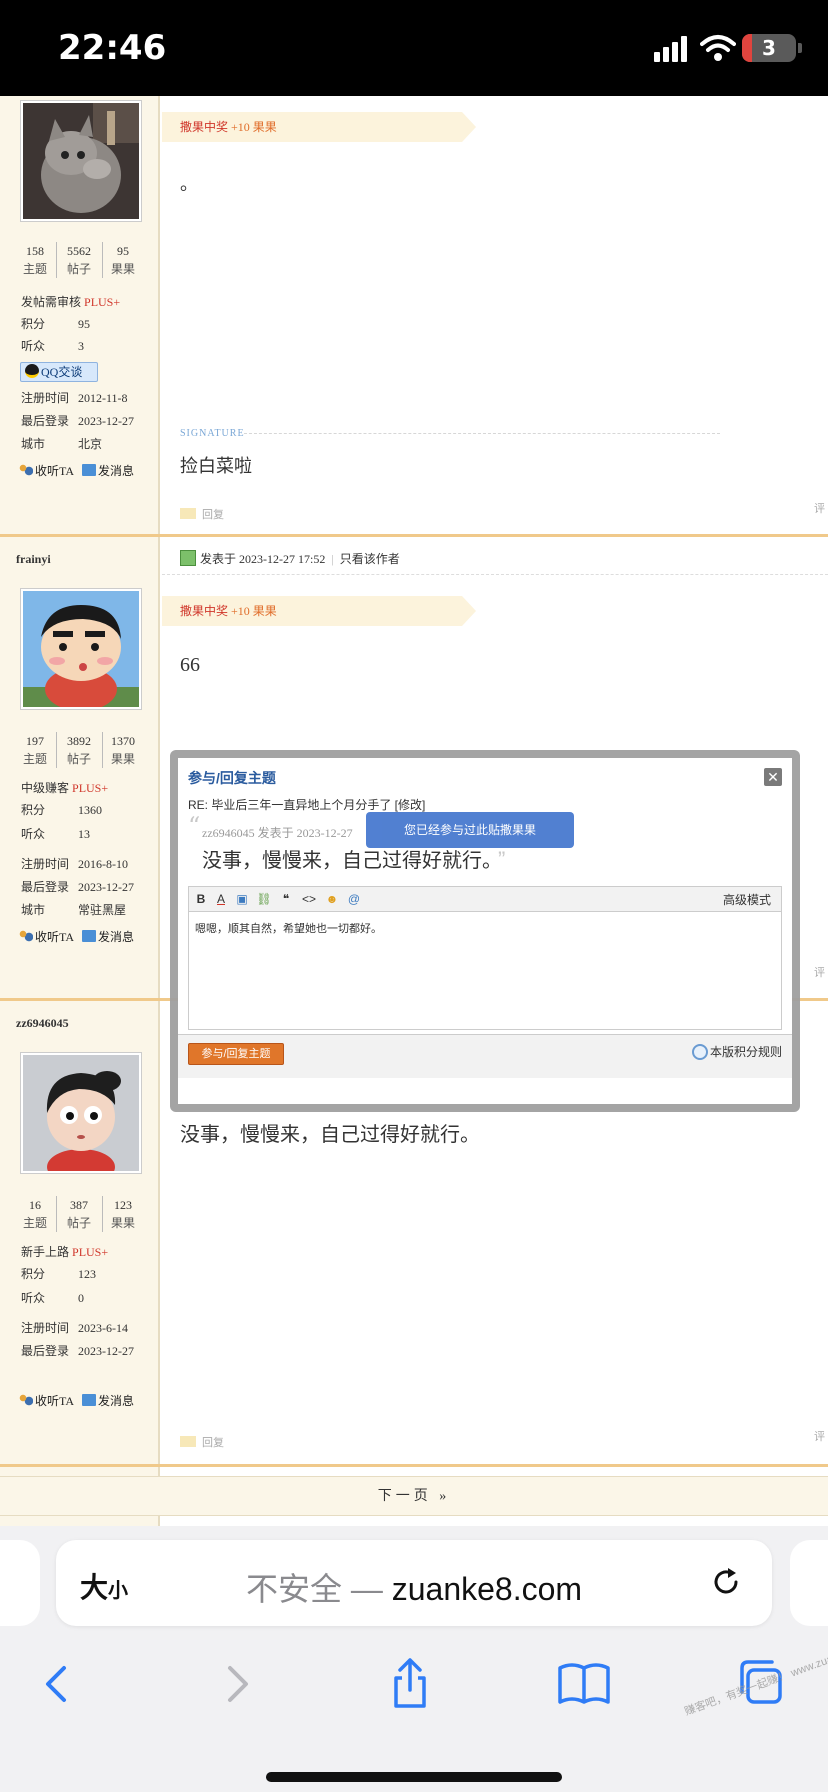 Image resolution: width=828 pixels, height=1792 pixels. I want to click on next-tab-preview, so click(809, 1583).